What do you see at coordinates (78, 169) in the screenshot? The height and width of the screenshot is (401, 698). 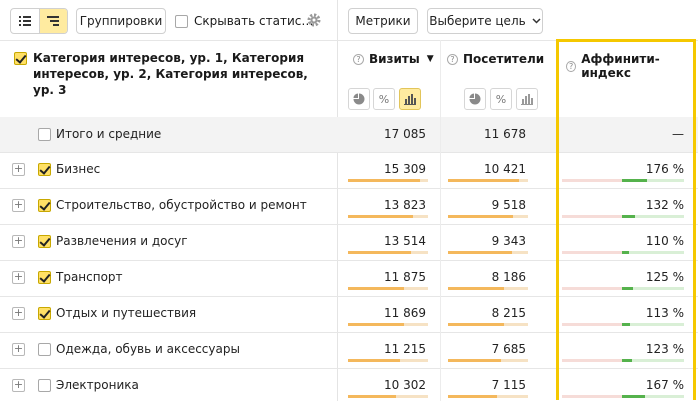 I see `row-label: Бизнес` at bounding box center [78, 169].